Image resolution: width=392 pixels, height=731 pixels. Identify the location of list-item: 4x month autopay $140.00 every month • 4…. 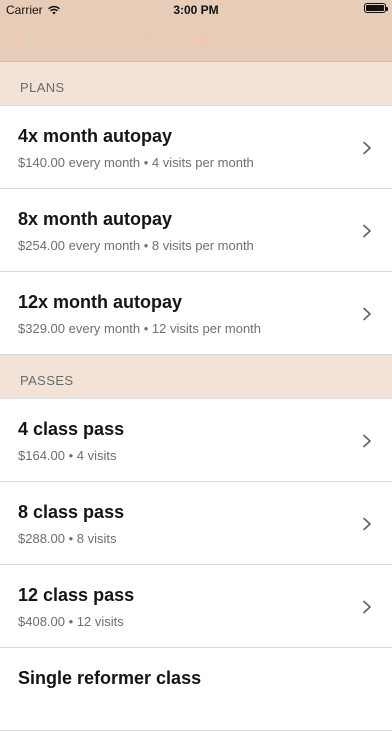
(196, 147).